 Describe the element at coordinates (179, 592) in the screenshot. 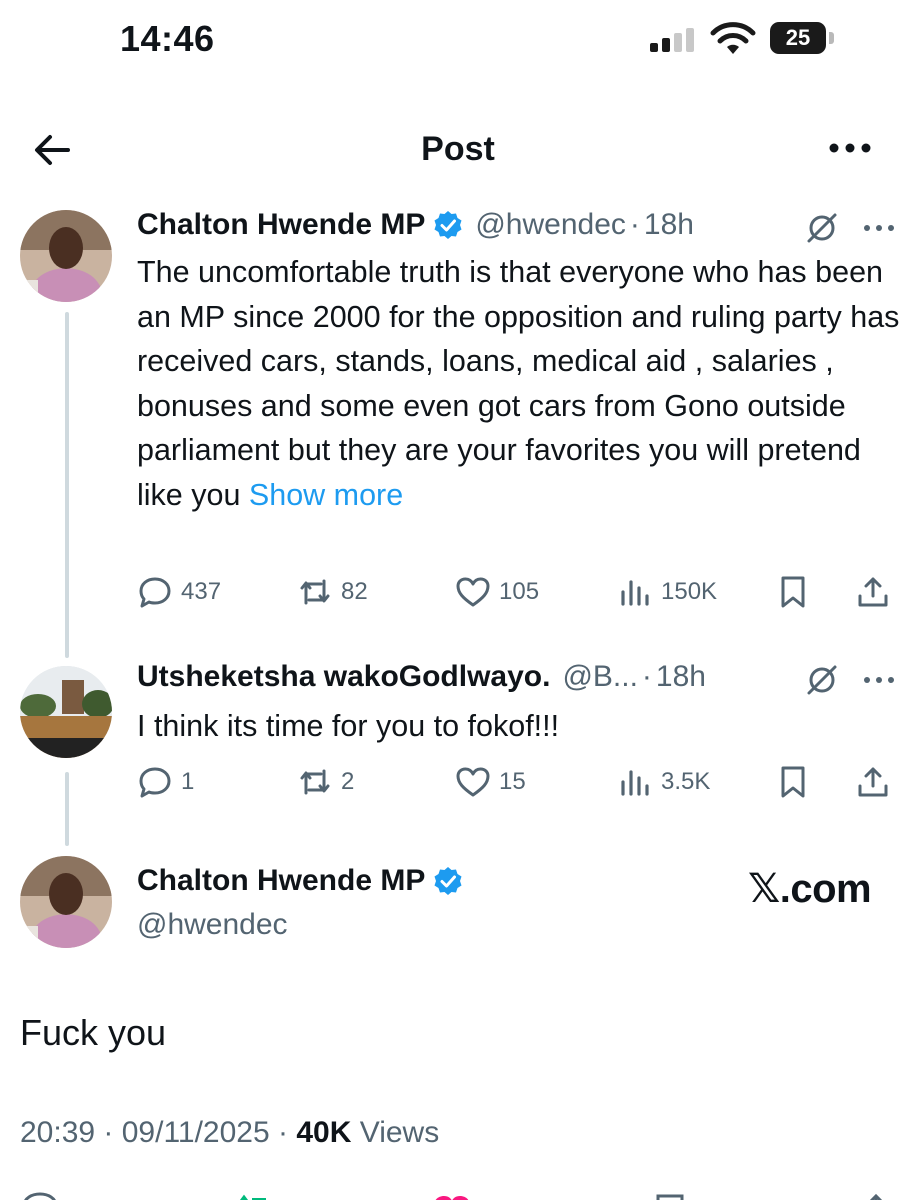

I see `reply-button: 437` at that location.